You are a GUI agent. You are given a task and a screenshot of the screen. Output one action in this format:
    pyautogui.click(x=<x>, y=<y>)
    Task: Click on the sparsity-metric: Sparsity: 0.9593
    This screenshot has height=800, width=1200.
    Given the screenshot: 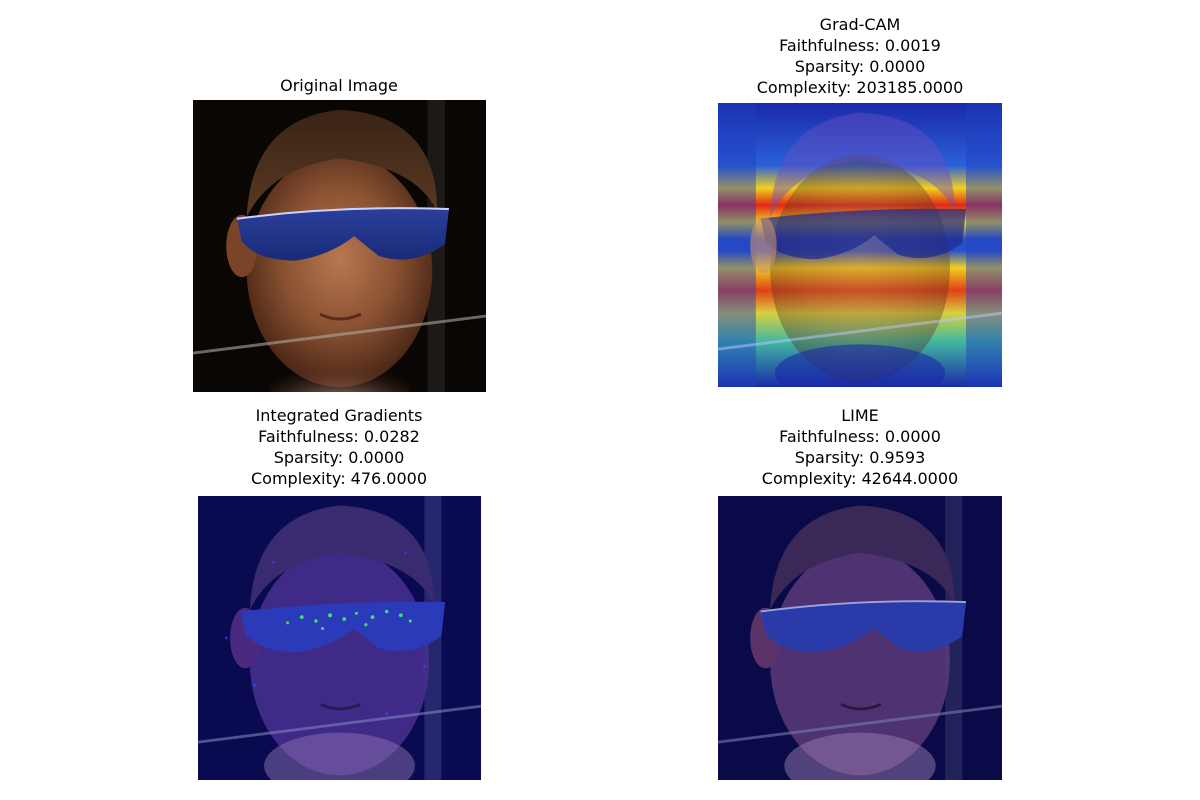 What is the action you would take?
    pyautogui.click(x=860, y=457)
    